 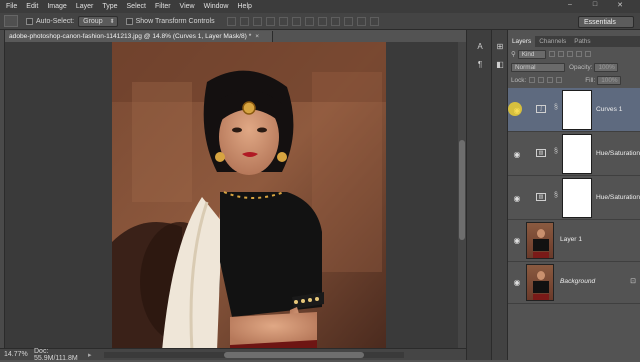 I want to click on filter-smart-icon, so click(x=587, y=54).